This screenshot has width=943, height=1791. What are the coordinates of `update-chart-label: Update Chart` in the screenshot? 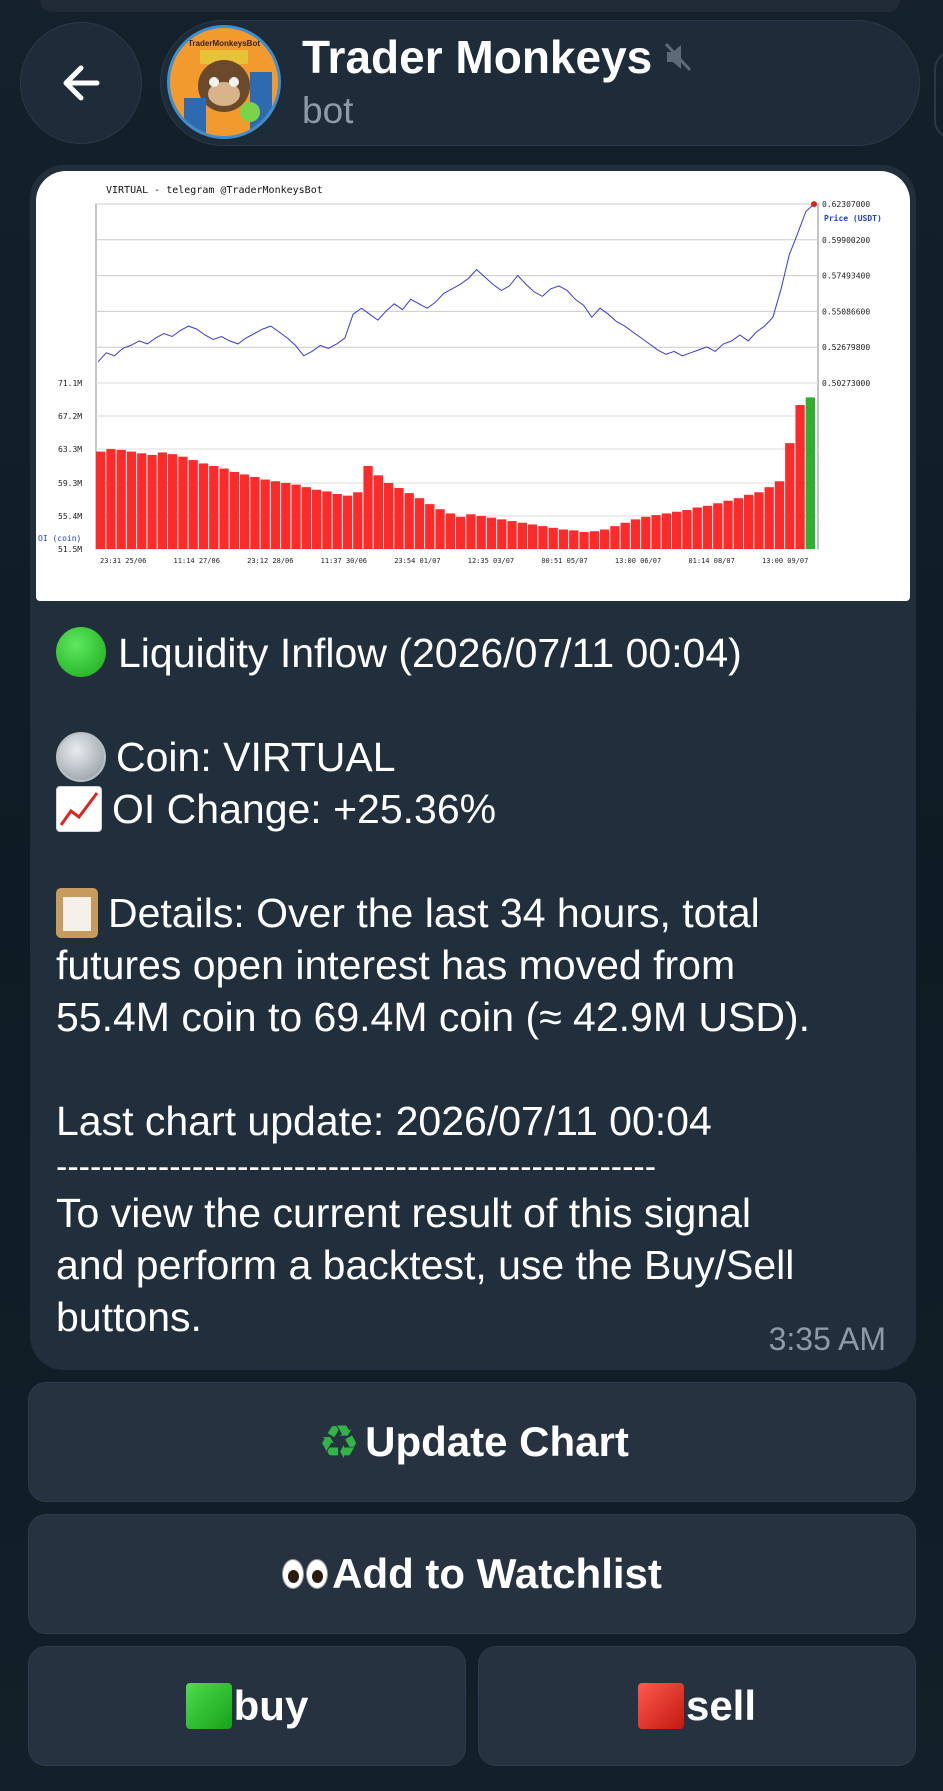 It's located at (497, 1441).